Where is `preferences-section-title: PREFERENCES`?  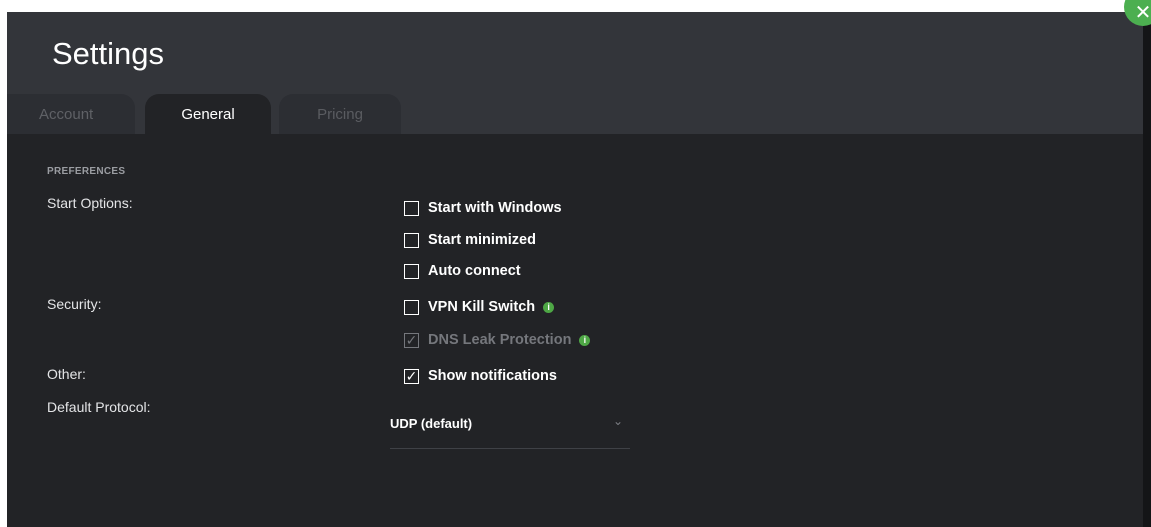 preferences-section-title: PREFERENCES is located at coordinates (86, 171).